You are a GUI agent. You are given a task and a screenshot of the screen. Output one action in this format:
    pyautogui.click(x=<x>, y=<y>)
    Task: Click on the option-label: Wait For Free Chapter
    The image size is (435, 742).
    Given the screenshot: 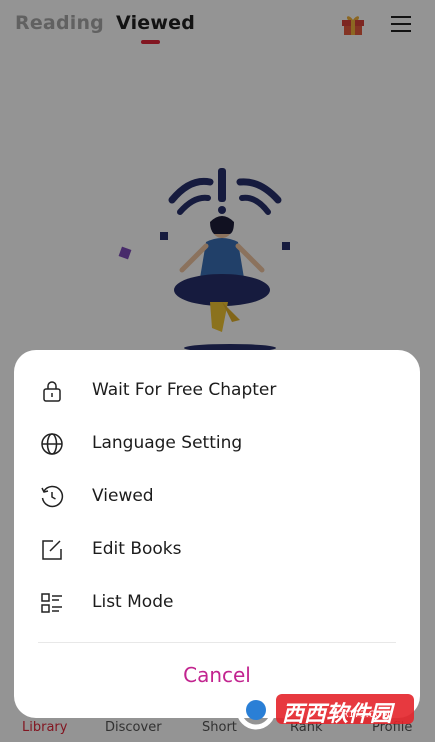 What is the action you would take?
    pyautogui.click(x=184, y=390)
    